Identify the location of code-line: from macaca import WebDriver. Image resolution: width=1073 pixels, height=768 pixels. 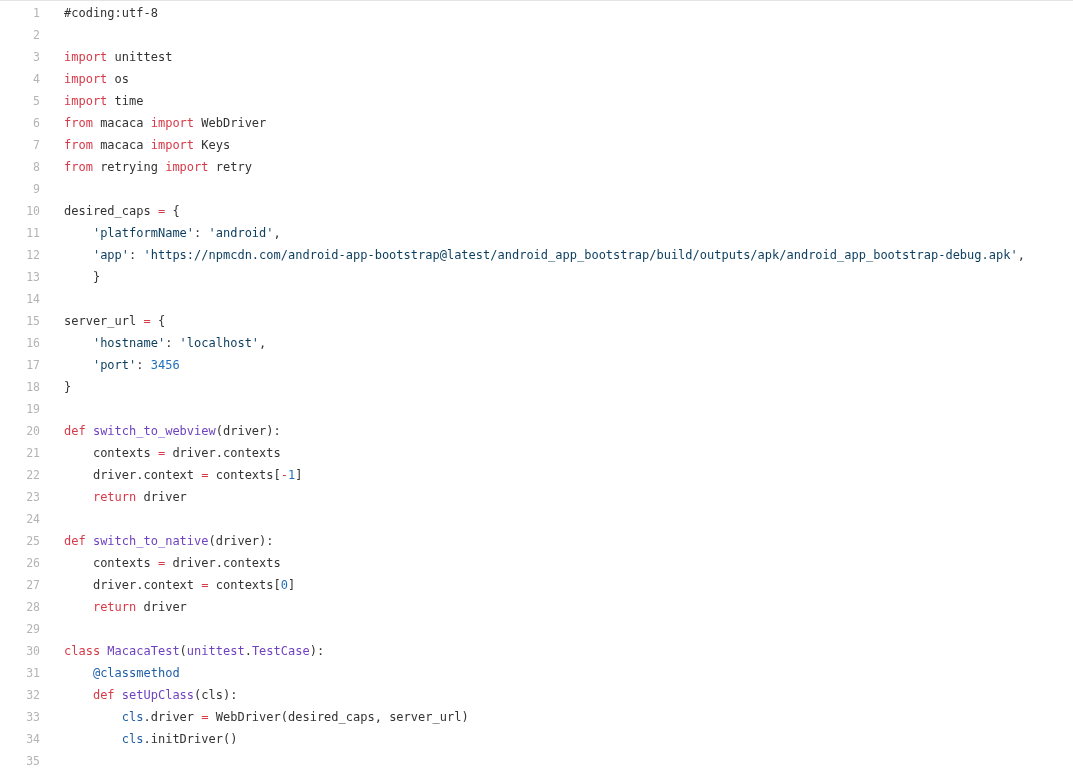
(165, 123).